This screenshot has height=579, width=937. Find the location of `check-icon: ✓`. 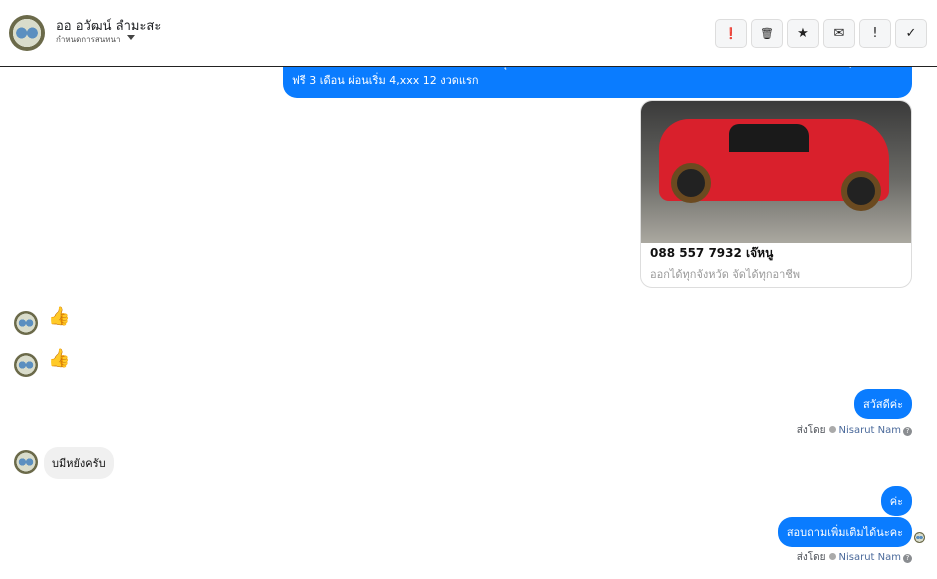

check-icon: ✓ is located at coordinates (911, 33).